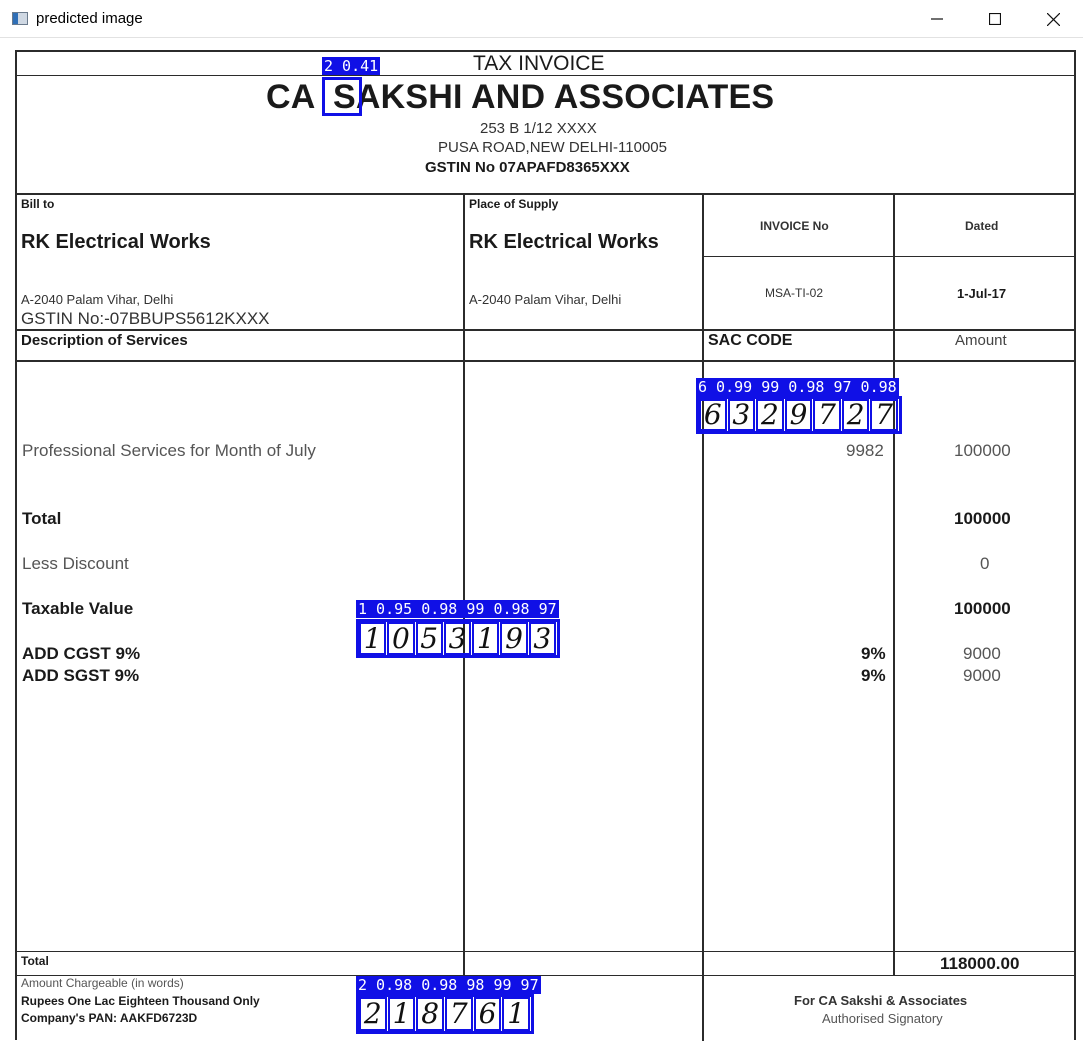  I want to click on middle-digits-label: 1 0.95 0.98 99 0.98 97, so click(457, 609).